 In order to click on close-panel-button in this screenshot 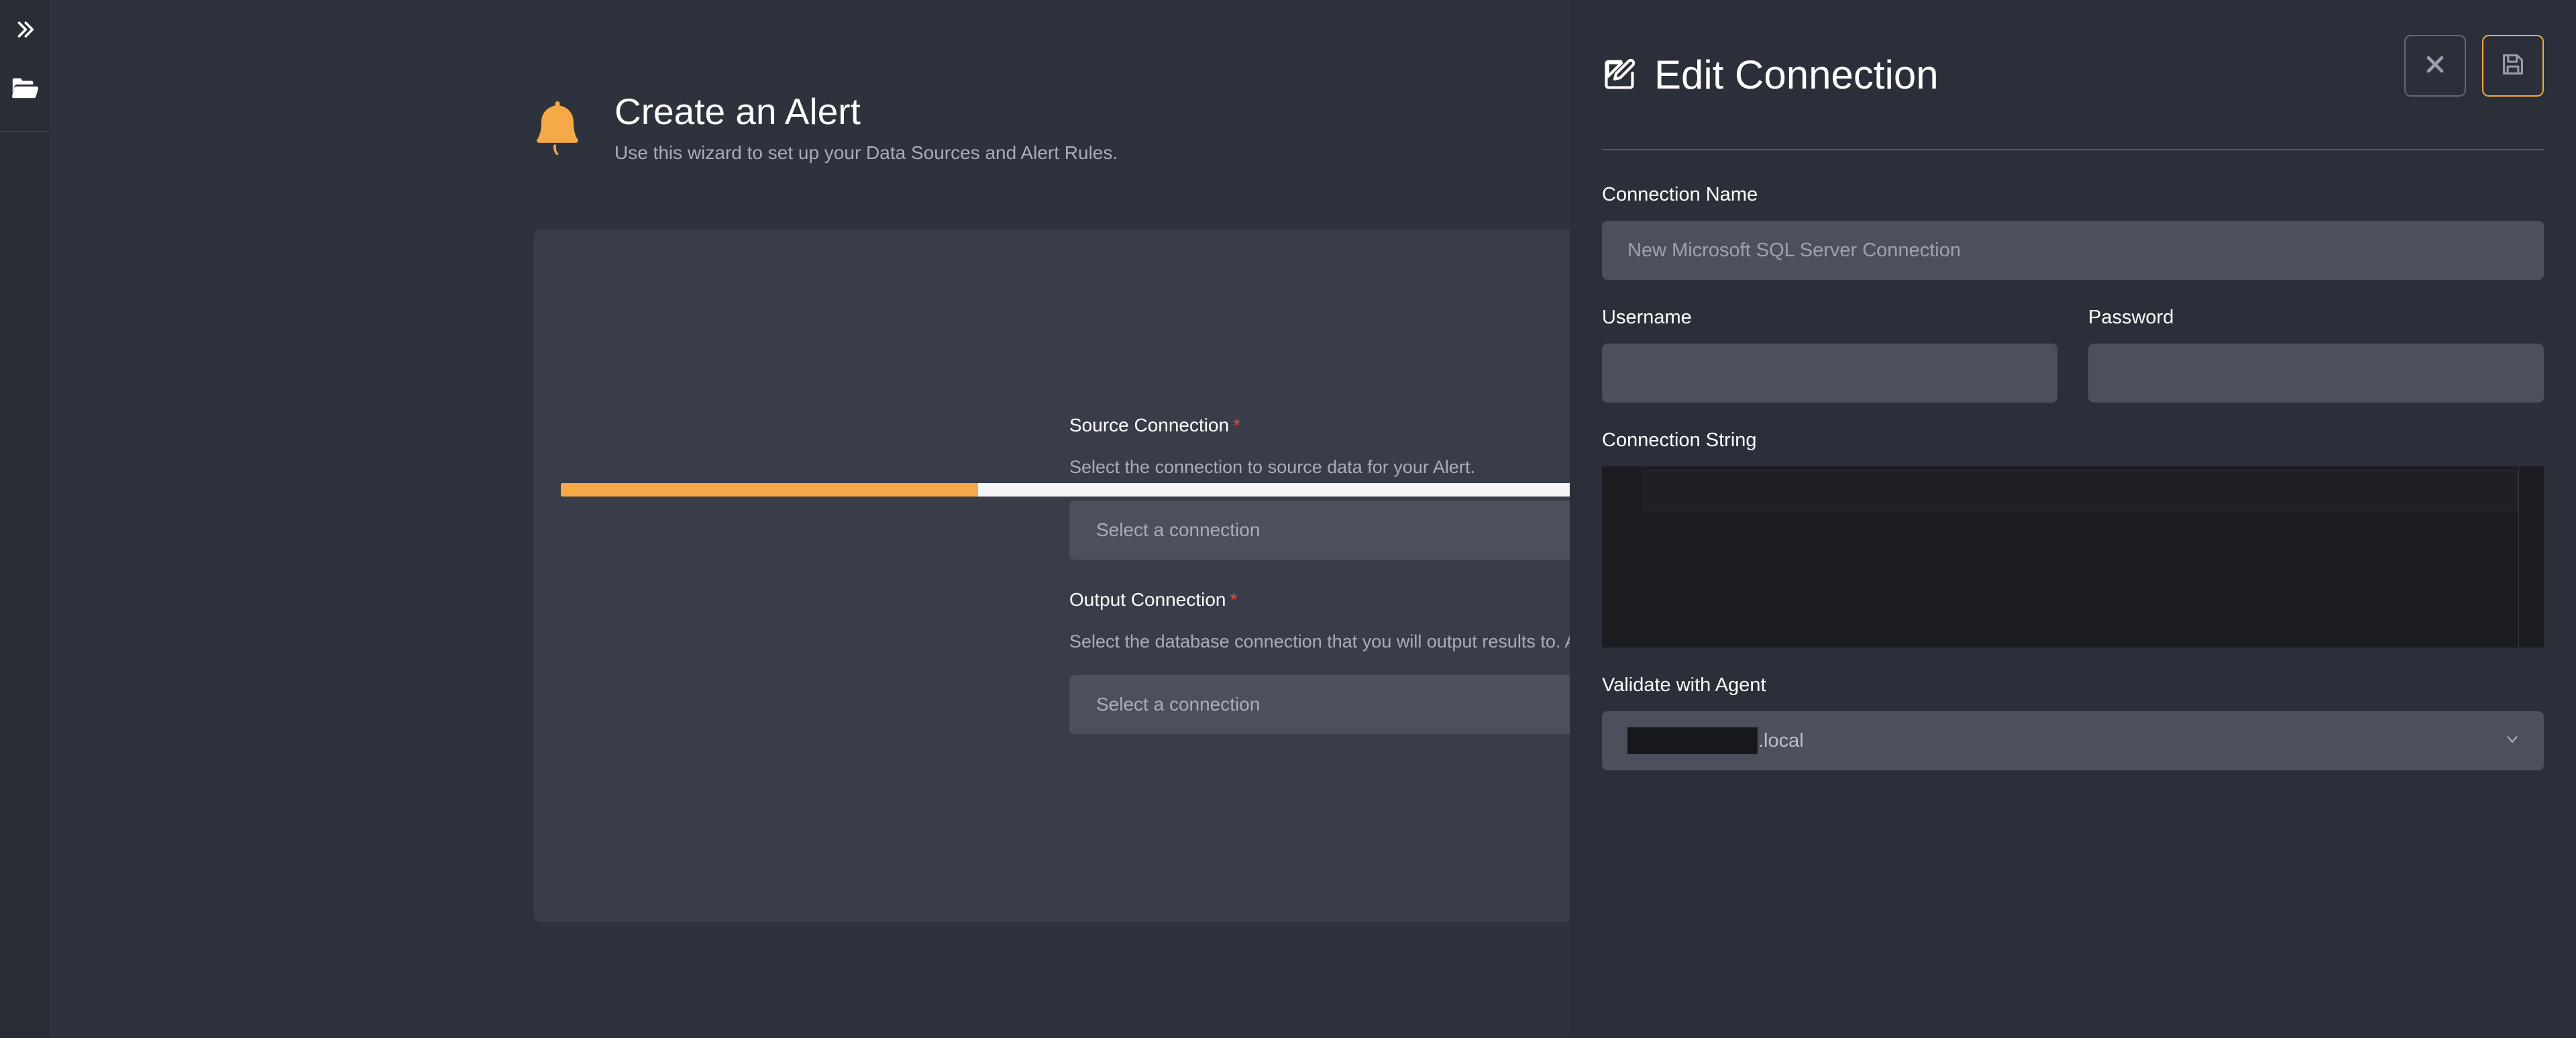, I will do `click(2435, 66)`.